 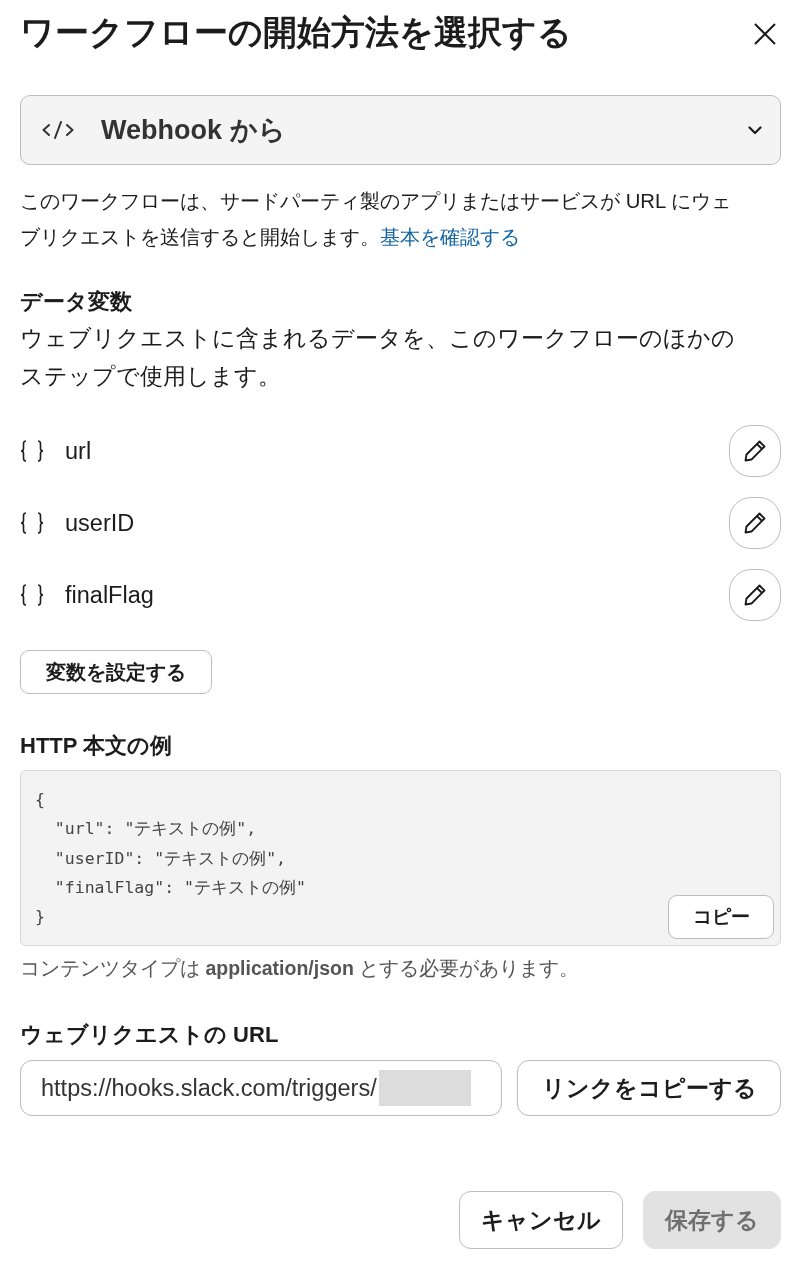 I want to click on copy-link-button: リンクをコピーする, so click(x=649, y=1088).